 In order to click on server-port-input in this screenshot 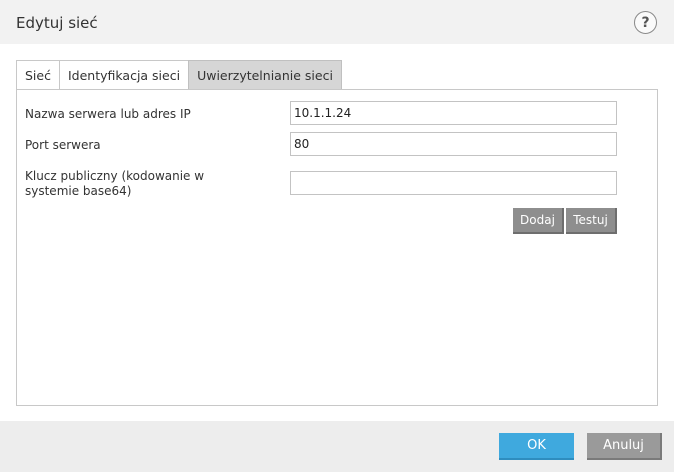, I will do `click(453, 144)`.